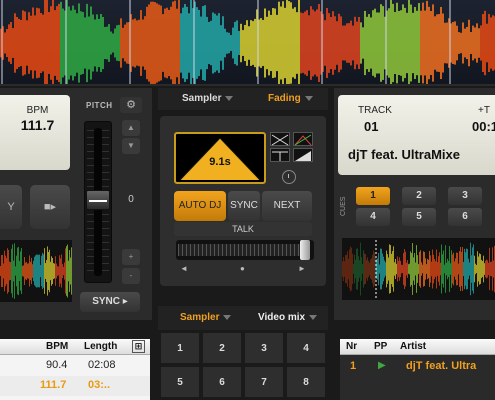 This screenshot has width=495, height=400. I want to click on table-row-selected, so click(75, 386).